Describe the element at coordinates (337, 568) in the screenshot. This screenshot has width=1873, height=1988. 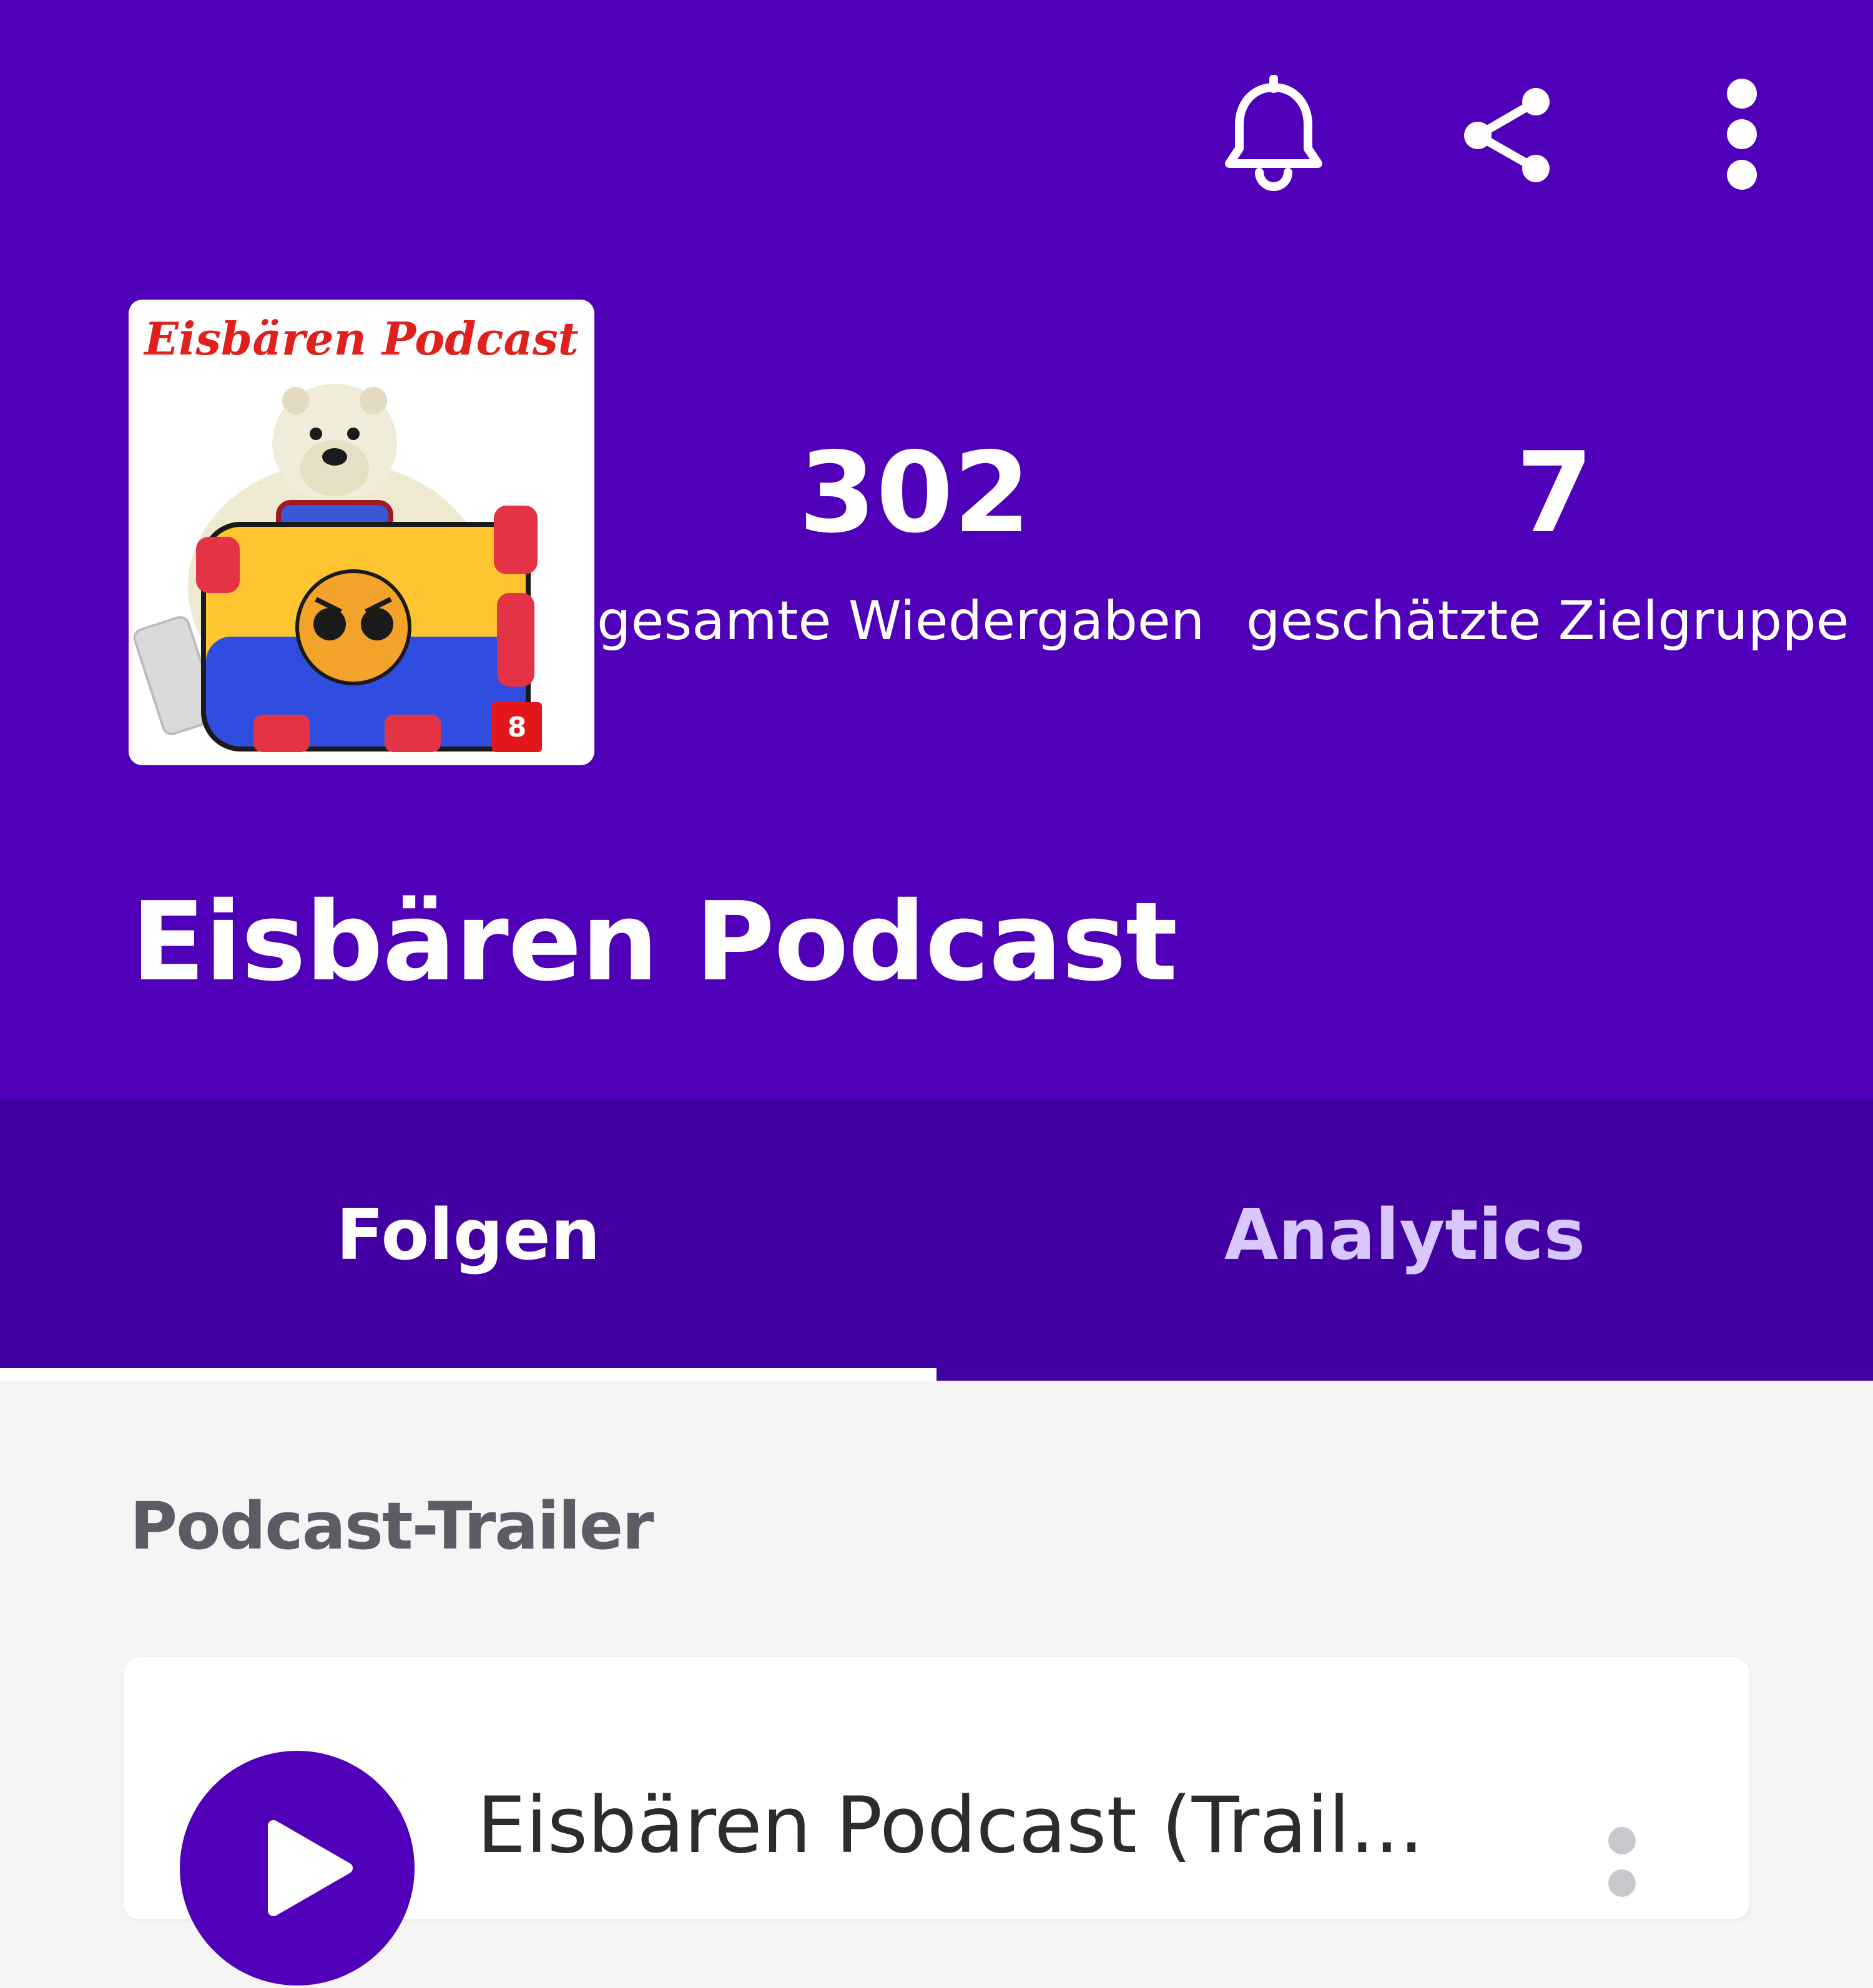
I see `cover-artwork: 8` at that location.